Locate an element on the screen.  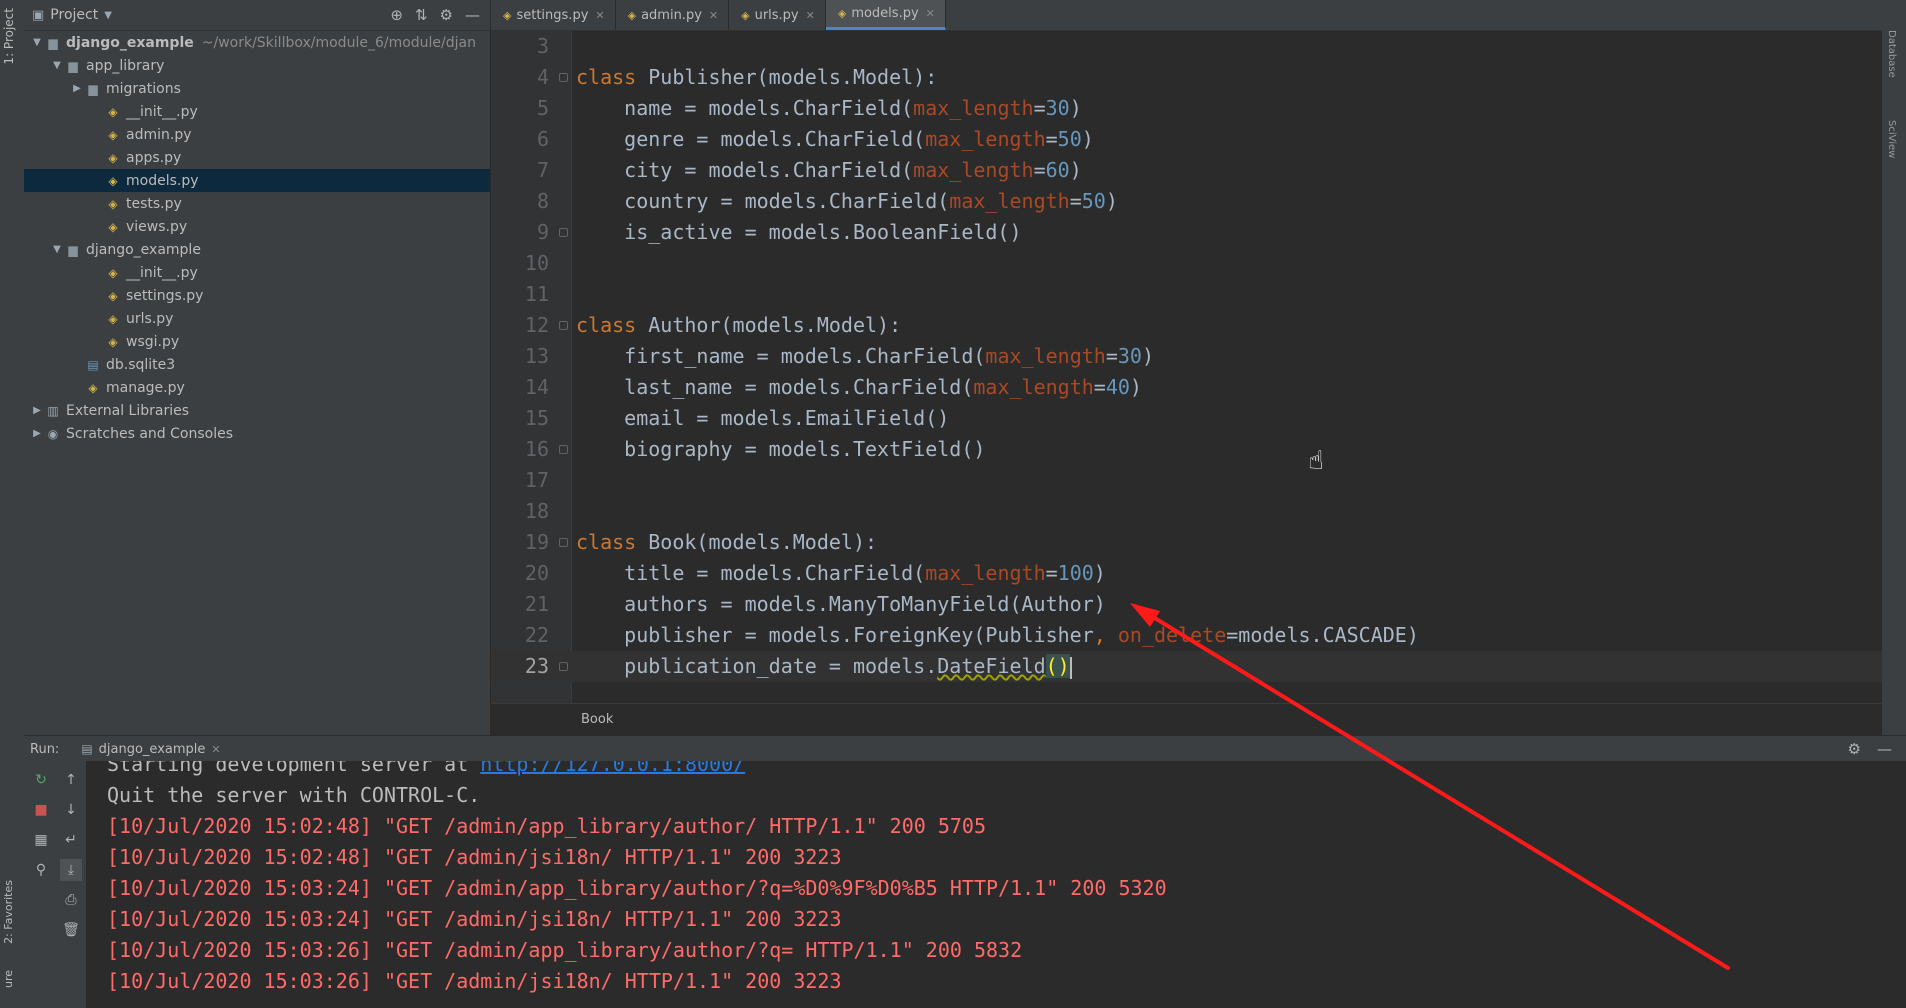
project-panel-header: ▣ Project ▼ ⊕ ⇅ ⚙ — is located at coordinates (257, 15).